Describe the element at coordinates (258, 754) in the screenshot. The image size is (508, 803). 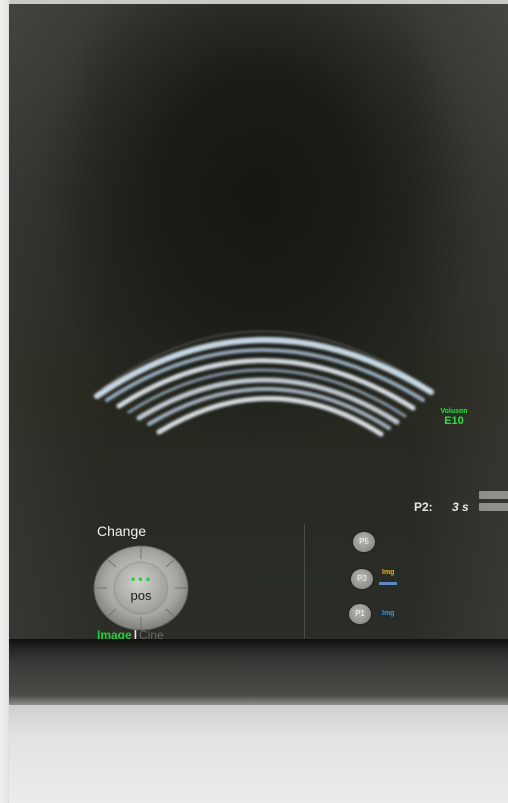
I see `desk-surface` at that location.